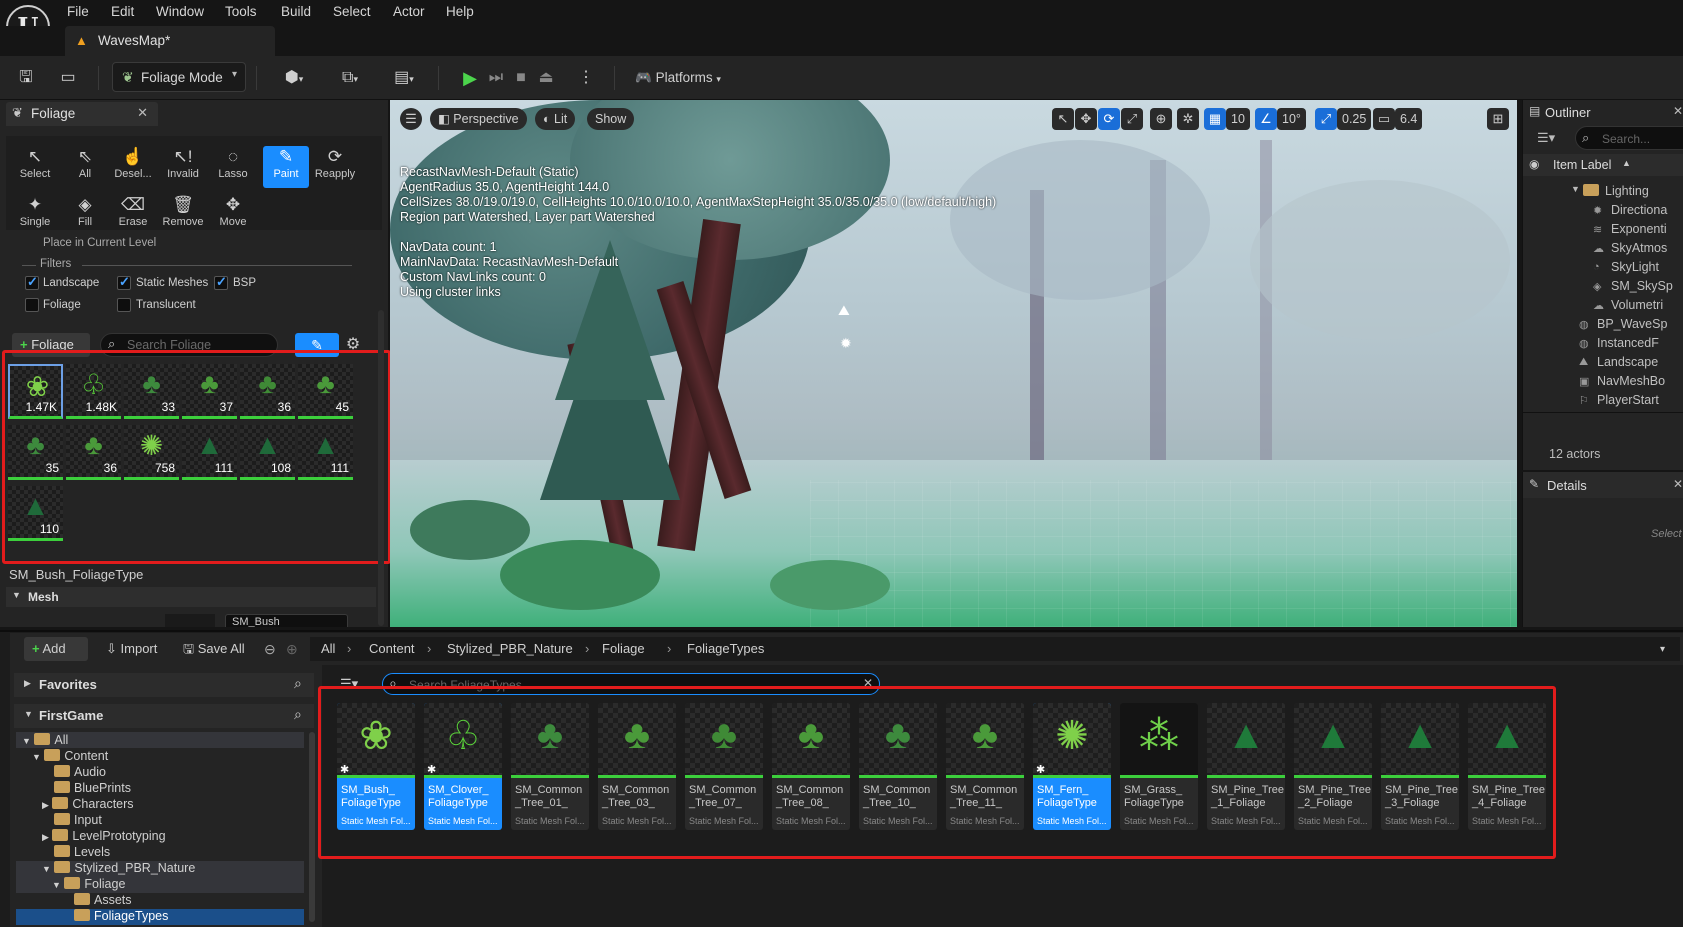 This screenshot has width=1683, height=927. Describe the element at coordinates (131, 649) in the screenshot. I see `import-button: ⇩ Import` at that location.